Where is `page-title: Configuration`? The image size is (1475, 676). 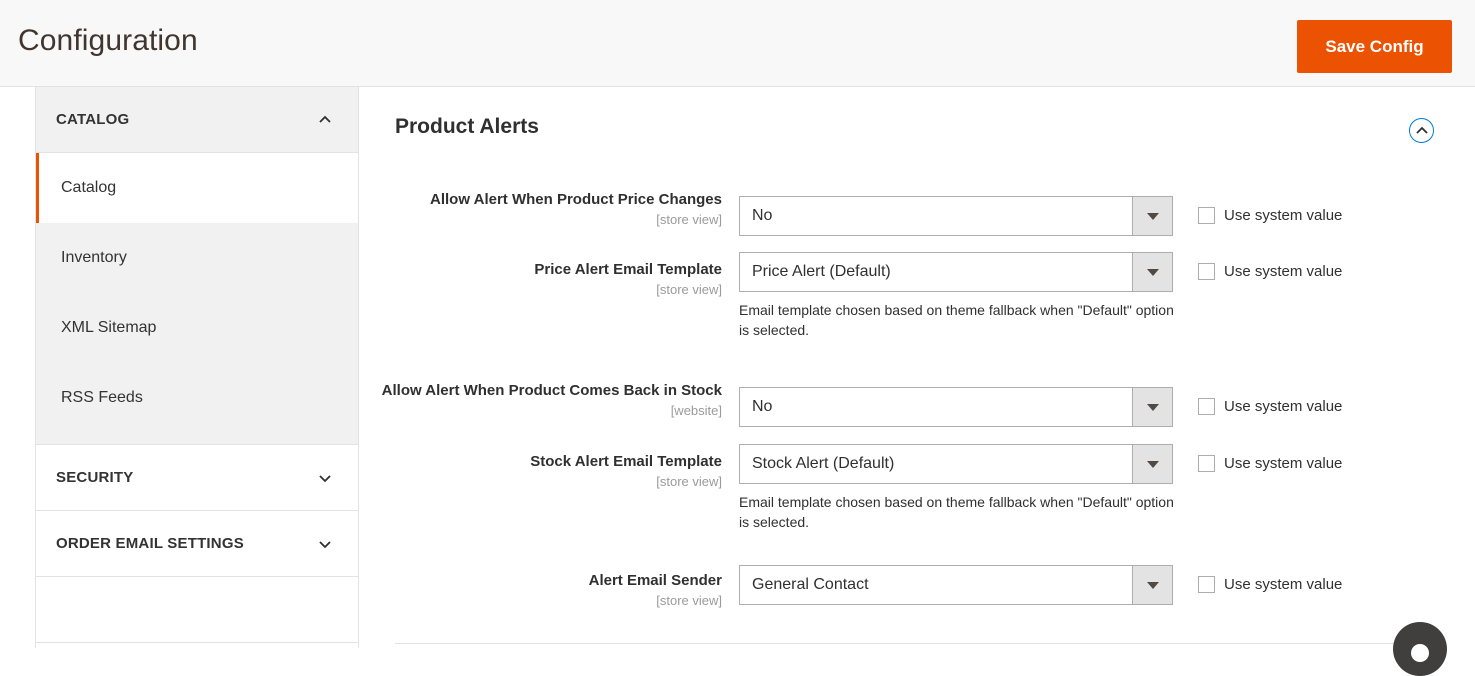
page-title: Configuration is located at coordinates (108, 40).